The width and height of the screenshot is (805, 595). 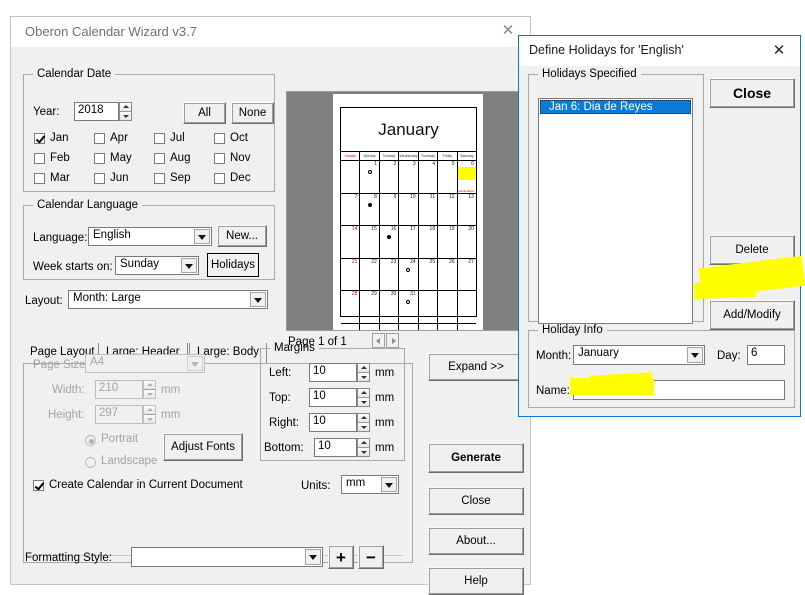 I want to click on margin-bottom-spinner, so click(x=363, y=447).